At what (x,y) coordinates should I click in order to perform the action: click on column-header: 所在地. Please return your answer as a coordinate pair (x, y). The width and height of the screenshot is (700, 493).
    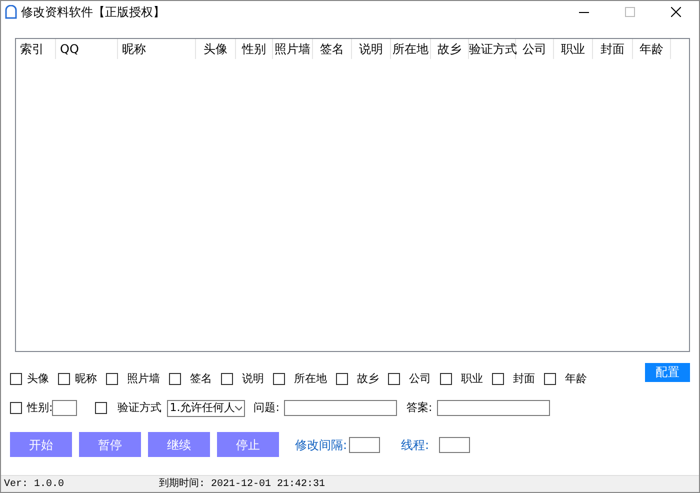
    Looking at the image, I should click on (411, 49).